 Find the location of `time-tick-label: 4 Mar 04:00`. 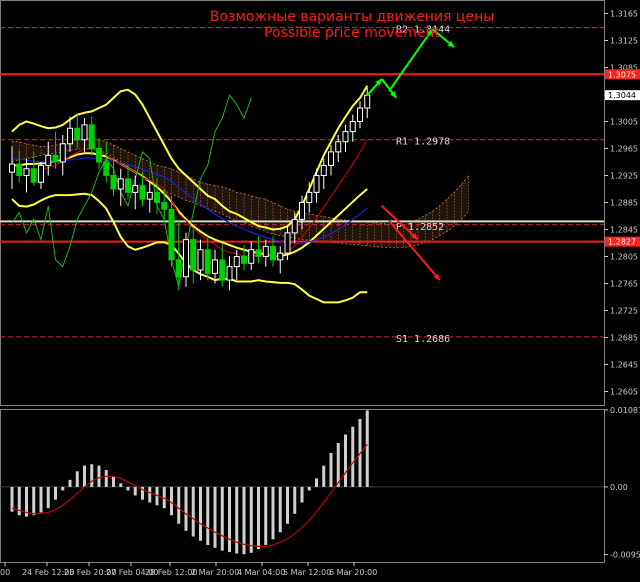

time-tick-label: 4 Mar 04:00 is located at coordinates (261, 572).